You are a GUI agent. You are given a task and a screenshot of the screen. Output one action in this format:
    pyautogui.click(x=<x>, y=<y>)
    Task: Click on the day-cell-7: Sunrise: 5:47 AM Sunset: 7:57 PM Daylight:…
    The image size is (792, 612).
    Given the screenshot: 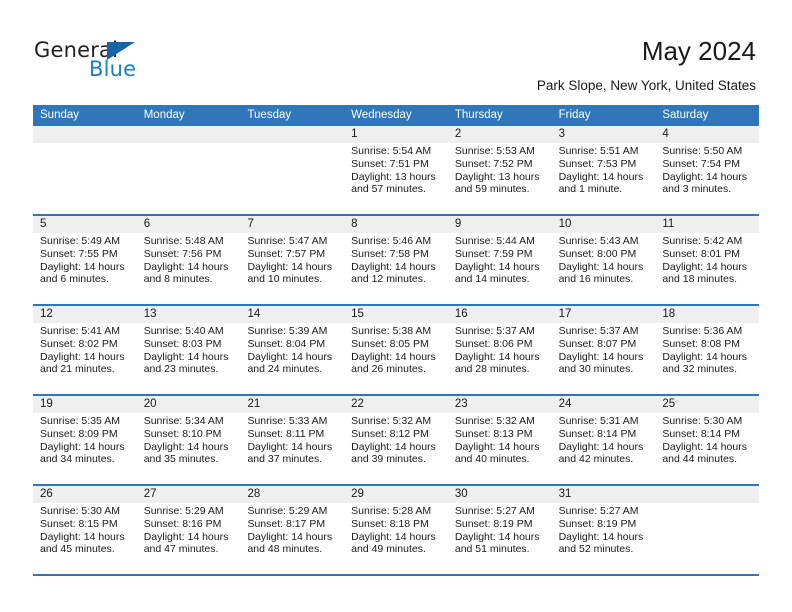 What is the action you would take?
    pyautogui.click(x=292, y=268)
    